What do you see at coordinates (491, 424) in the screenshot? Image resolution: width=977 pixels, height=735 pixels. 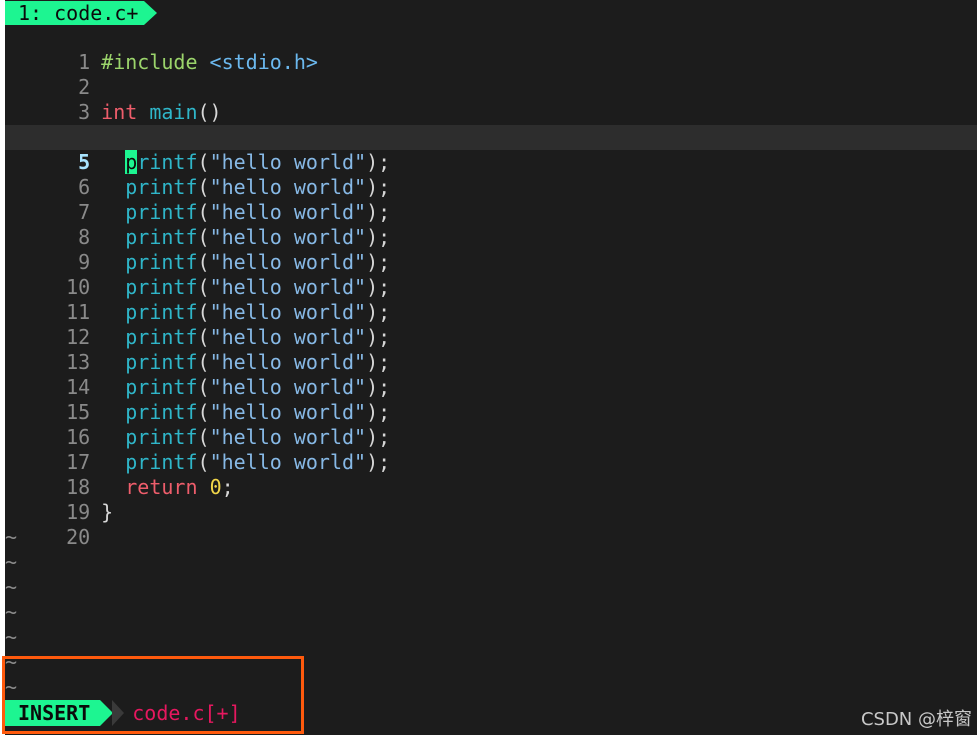 I see `code-line: 16 printf("hello world");` at bounding box center [491, 424].